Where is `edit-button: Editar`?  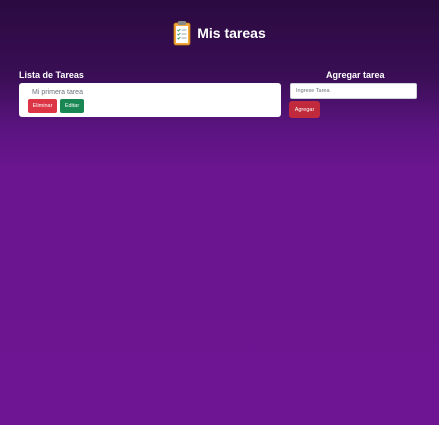 edit-button: Editar is located at coordinates (72, 106).